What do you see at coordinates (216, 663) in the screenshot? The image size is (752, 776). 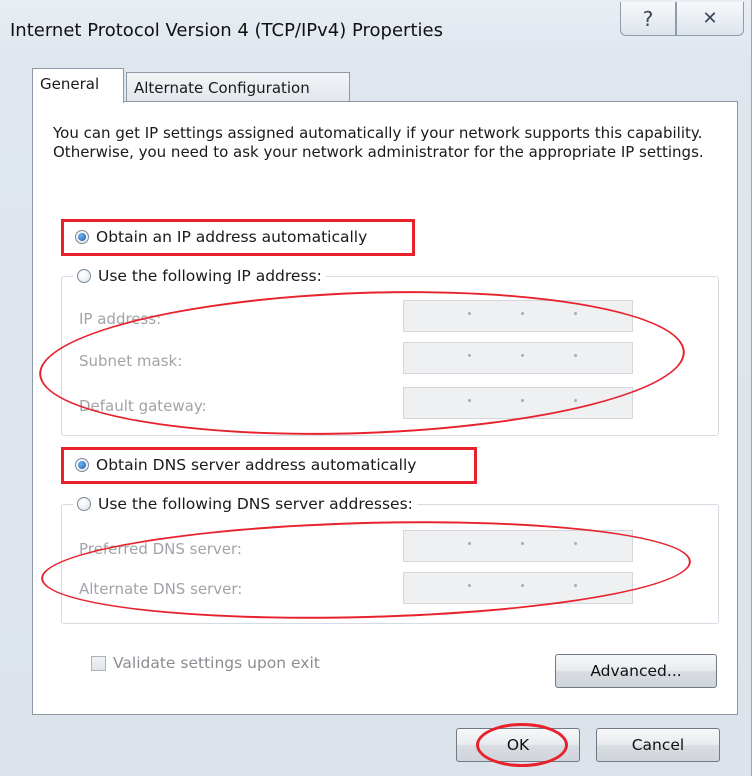 I see `checkbox-label: Validate settings upon exit` at bounding box center [216, 663].